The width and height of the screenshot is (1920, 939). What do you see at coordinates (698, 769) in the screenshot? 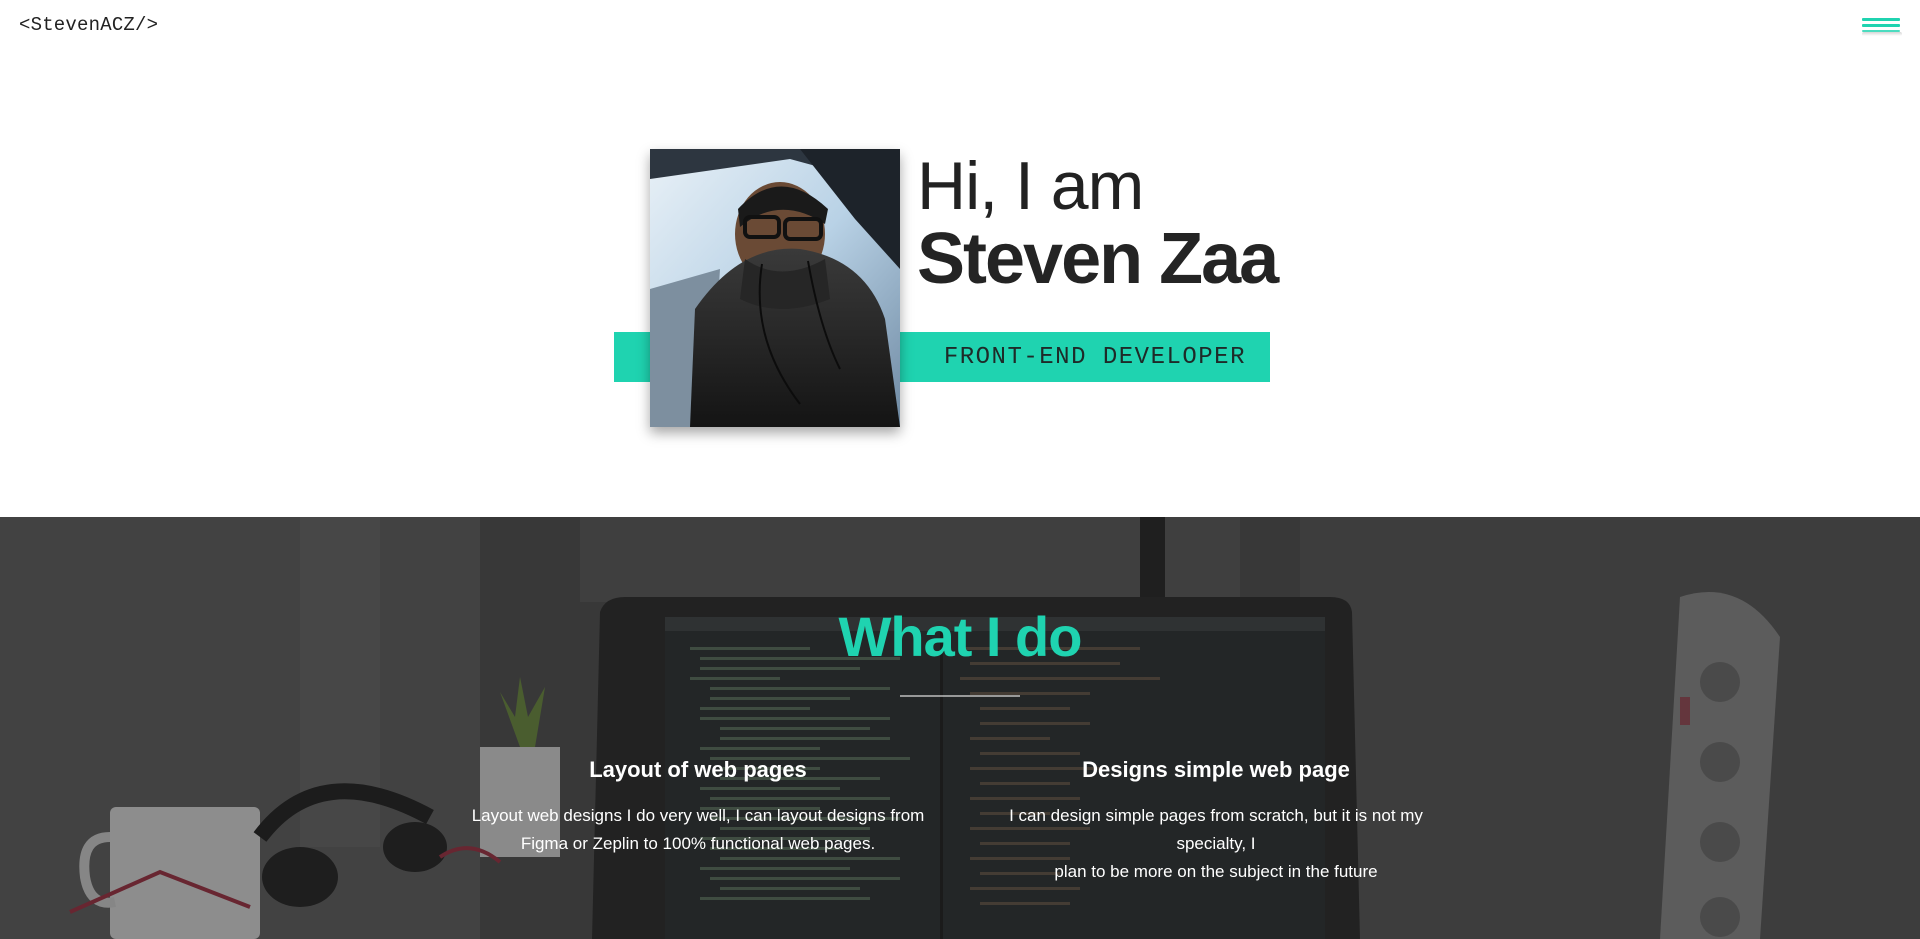
I see `service-title: Layout of web pages` at bounding box center [698, 769].